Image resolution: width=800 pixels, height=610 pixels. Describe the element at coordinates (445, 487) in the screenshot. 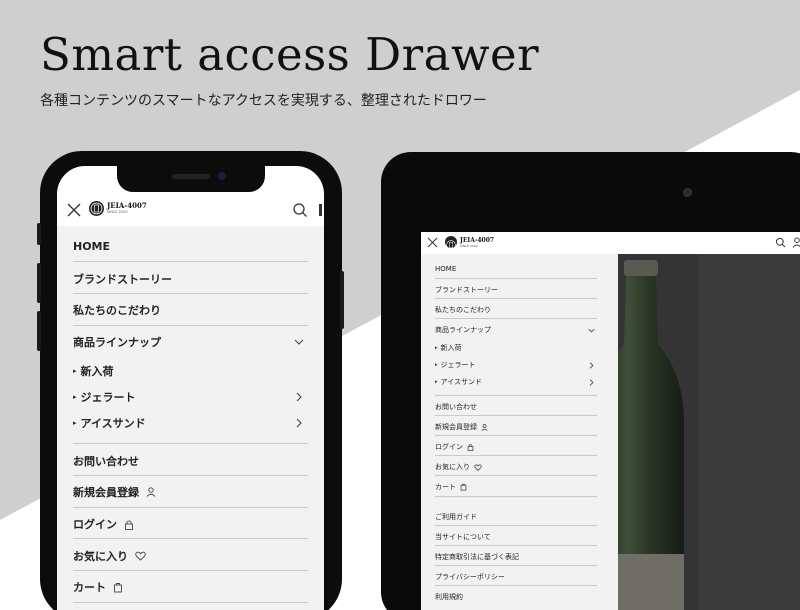

I see `menu-item-label: カート` at that location.